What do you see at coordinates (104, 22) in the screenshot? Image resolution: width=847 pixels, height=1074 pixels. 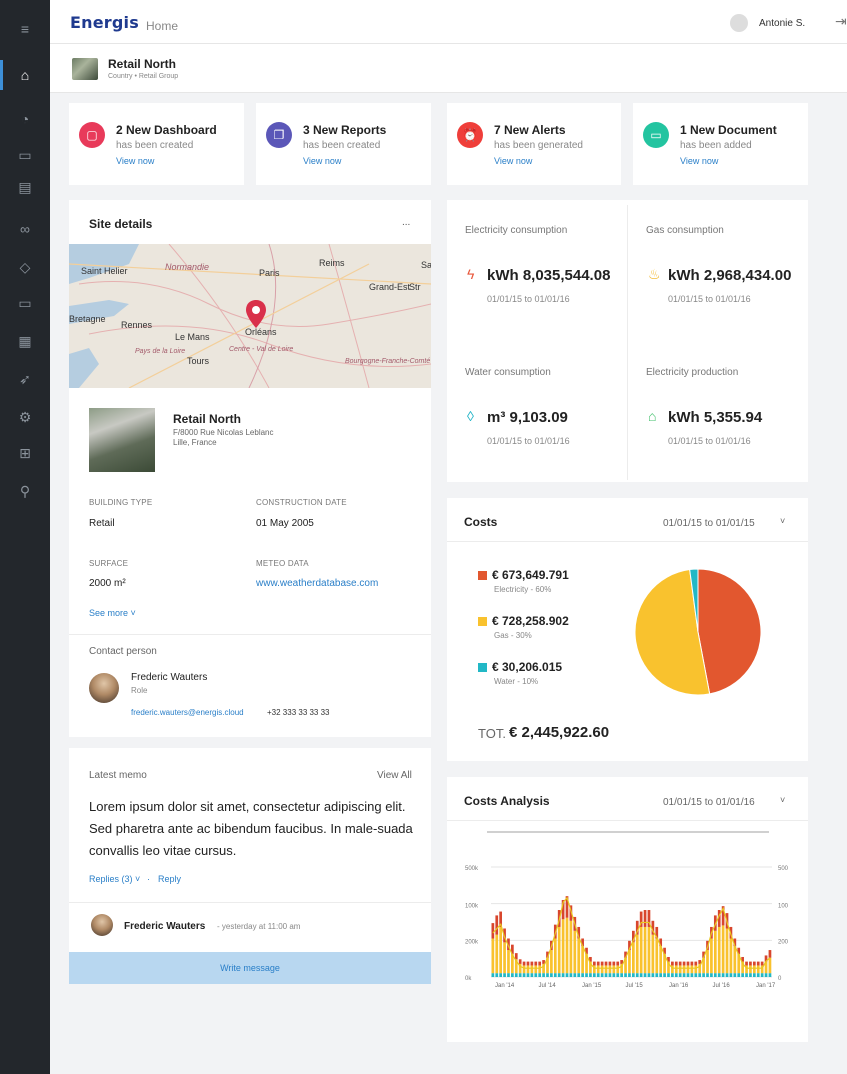 I see `energis-logo: Energis` at bounding box center [104, 22].